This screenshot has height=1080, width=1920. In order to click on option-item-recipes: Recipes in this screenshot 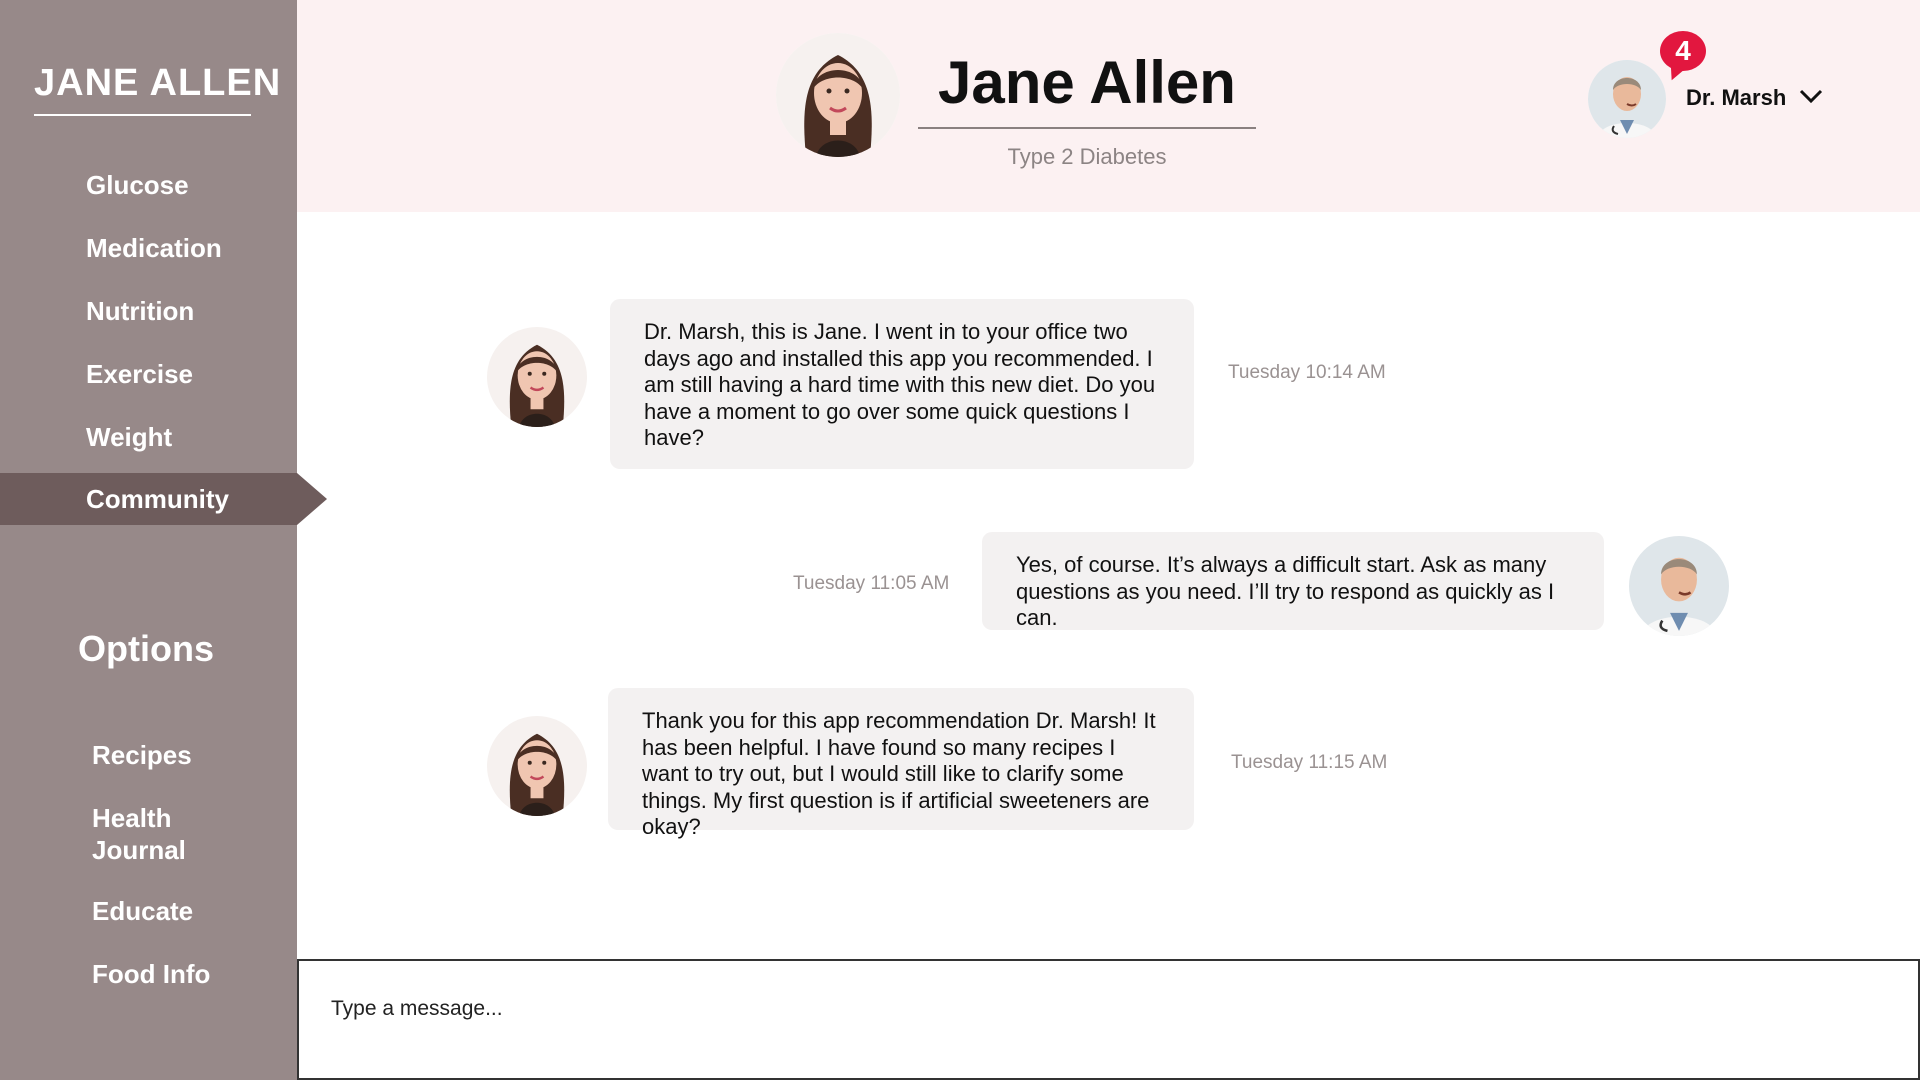, I will do `click(182, 755)`.